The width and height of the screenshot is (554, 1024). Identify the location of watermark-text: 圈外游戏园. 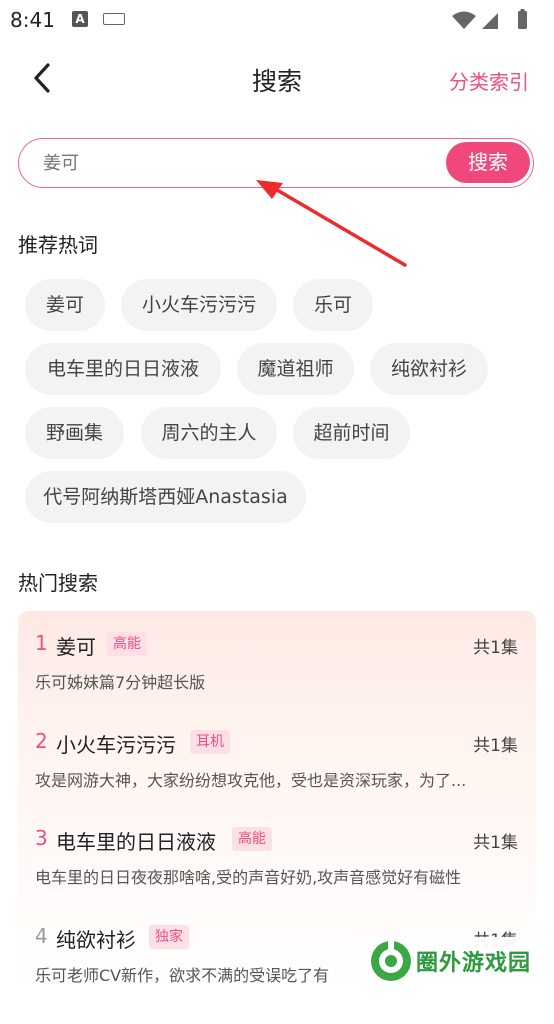
(474, 963).